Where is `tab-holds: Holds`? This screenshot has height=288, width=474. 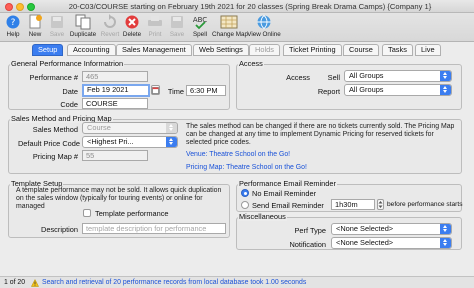
tab-holds: Holds is located at coordinates (264, 50).